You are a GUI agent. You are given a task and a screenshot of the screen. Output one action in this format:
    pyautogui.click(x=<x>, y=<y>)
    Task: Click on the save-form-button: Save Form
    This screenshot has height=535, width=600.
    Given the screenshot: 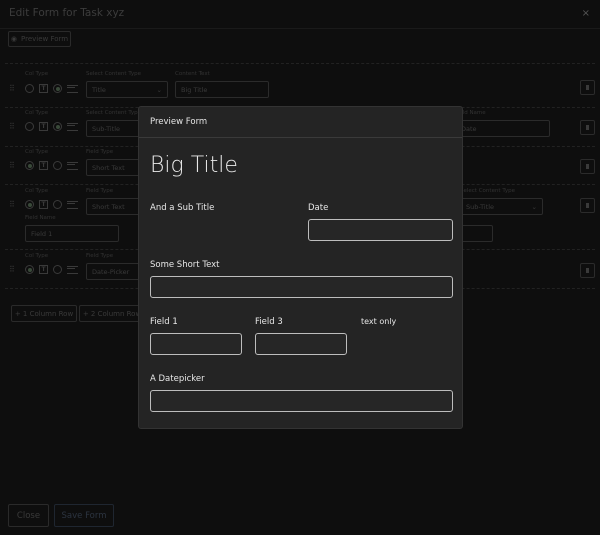 What is the action you would take?
    pyautogui.click(x=84, y=515)
    